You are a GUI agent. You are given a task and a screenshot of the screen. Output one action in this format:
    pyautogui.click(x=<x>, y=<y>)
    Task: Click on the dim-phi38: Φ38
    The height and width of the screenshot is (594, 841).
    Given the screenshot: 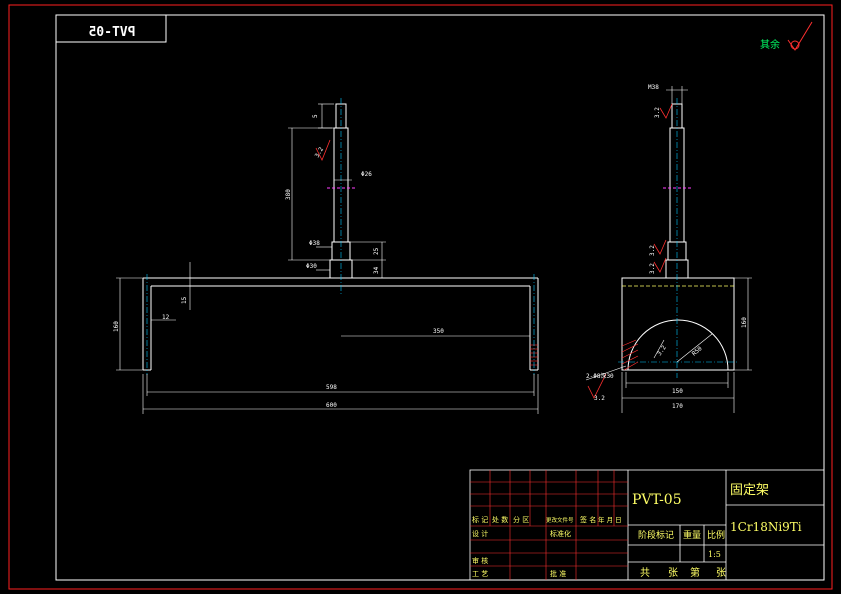 What is the action you would take?
    pyautogui.click(x=314, y=243)
    